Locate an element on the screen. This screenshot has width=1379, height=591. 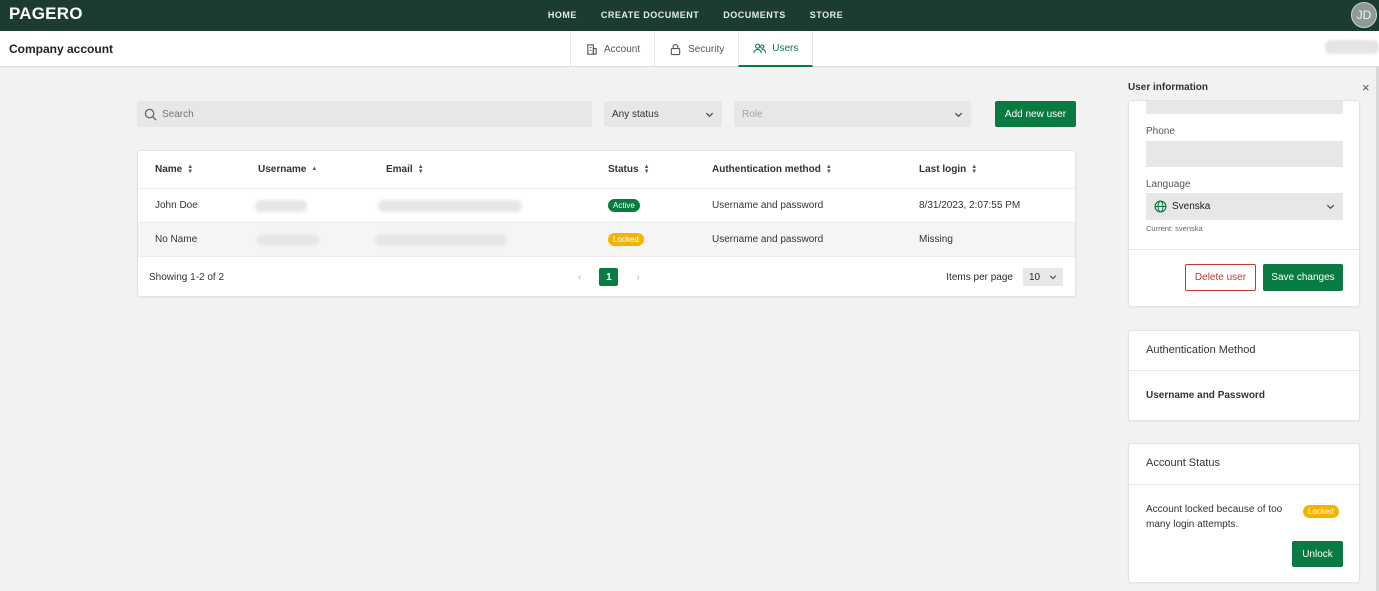
col-status: Status ▲ ▼ is located at coordinates (629, 169).